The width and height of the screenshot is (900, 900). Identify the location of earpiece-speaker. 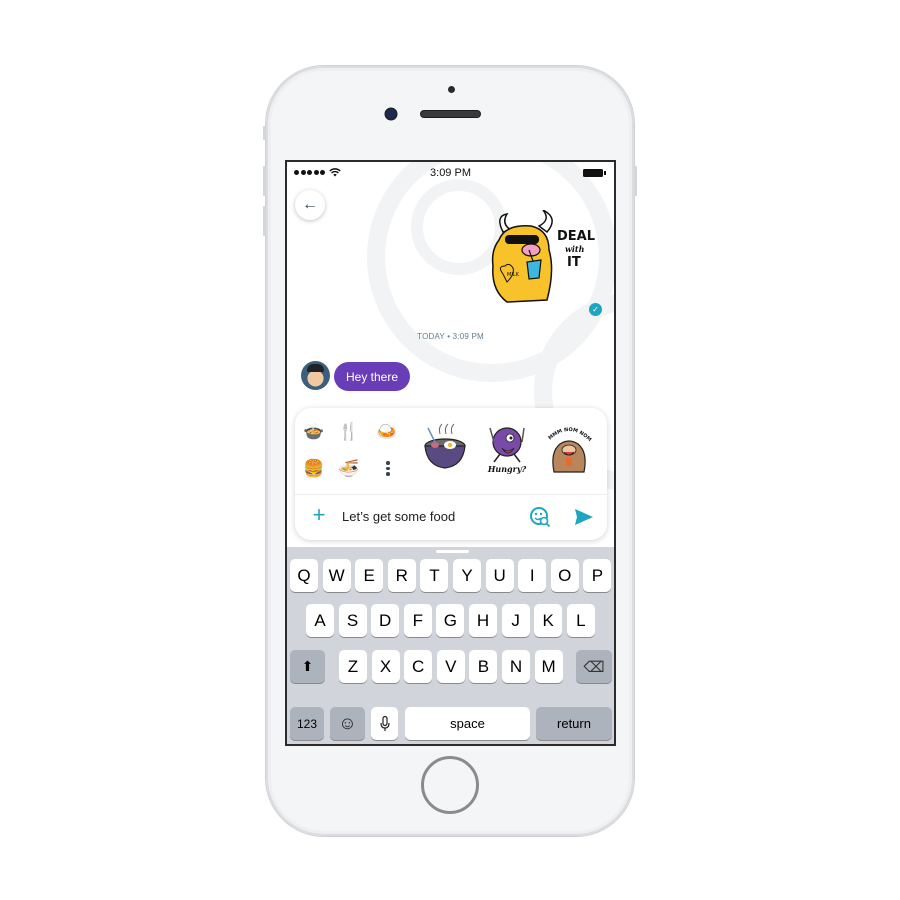
(450, 114).